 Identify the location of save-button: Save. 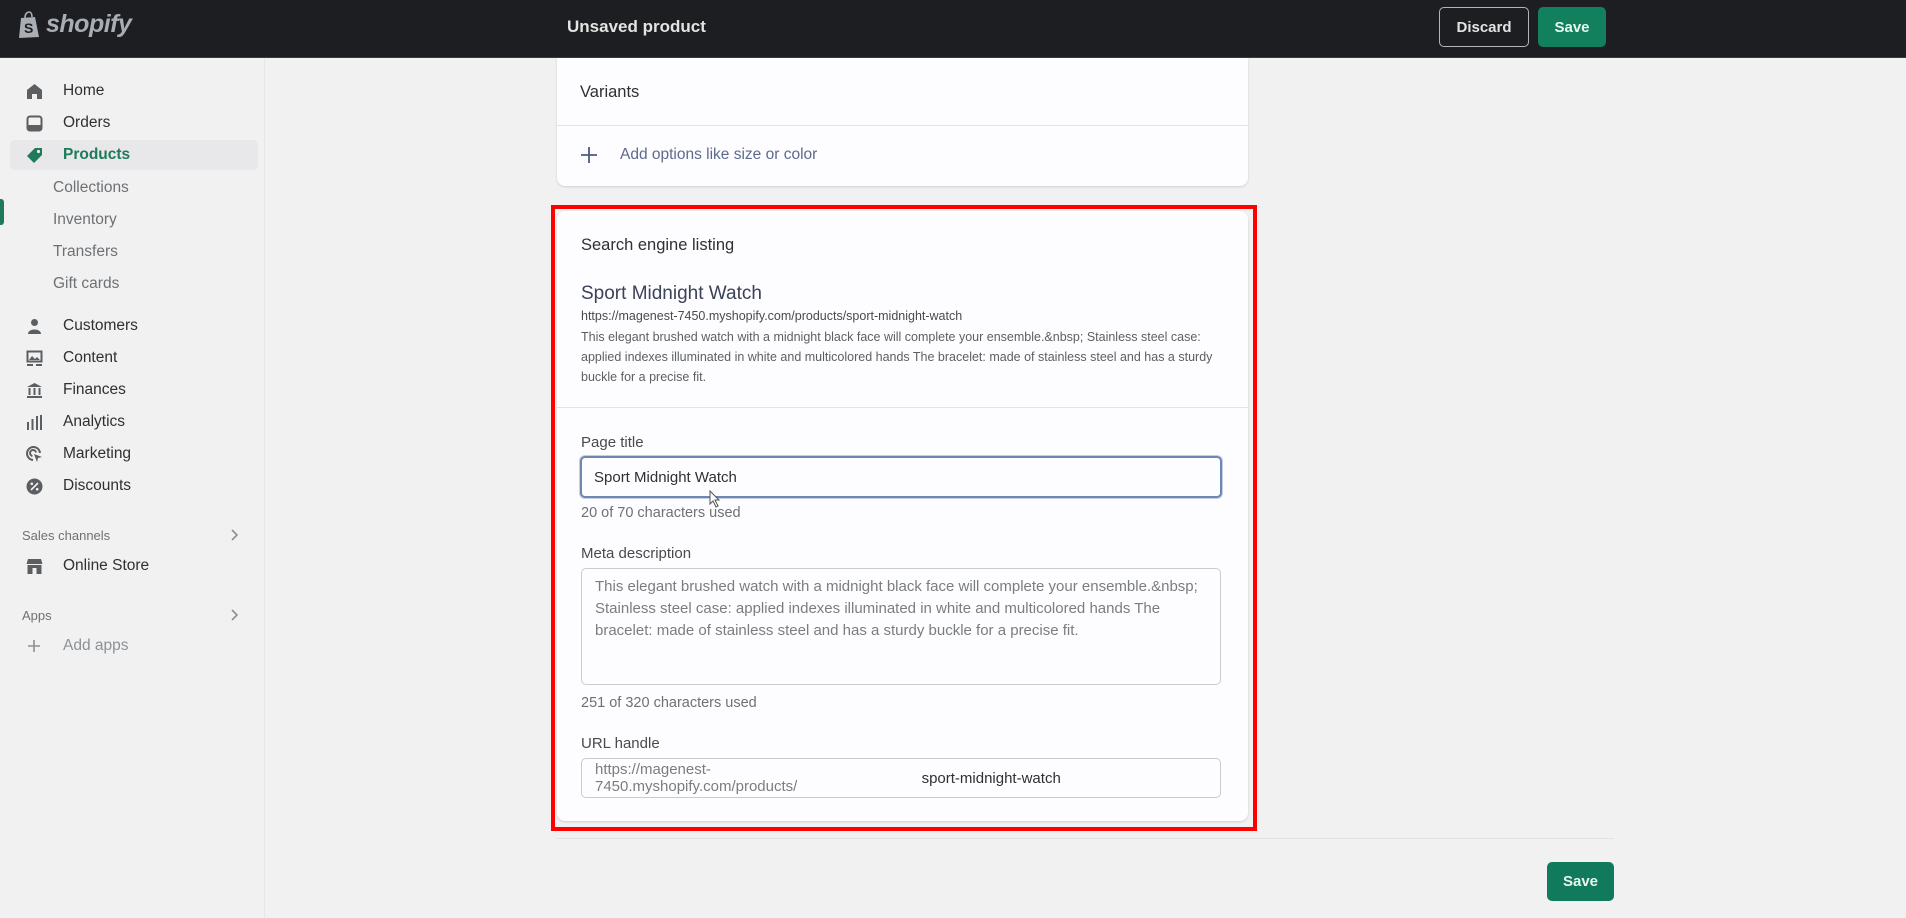
(1572, 27).